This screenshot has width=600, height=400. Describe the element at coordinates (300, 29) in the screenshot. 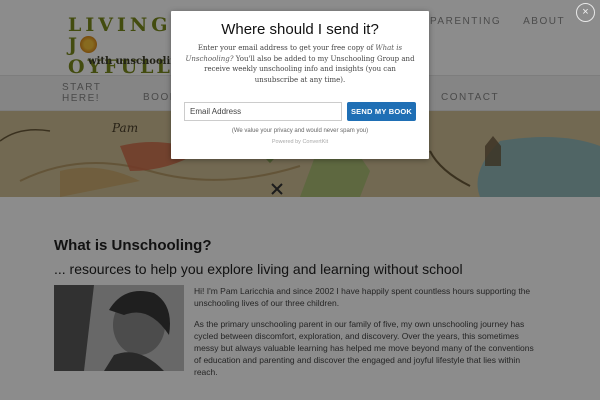

I see `modal-title: Where should I send it?` at that location.